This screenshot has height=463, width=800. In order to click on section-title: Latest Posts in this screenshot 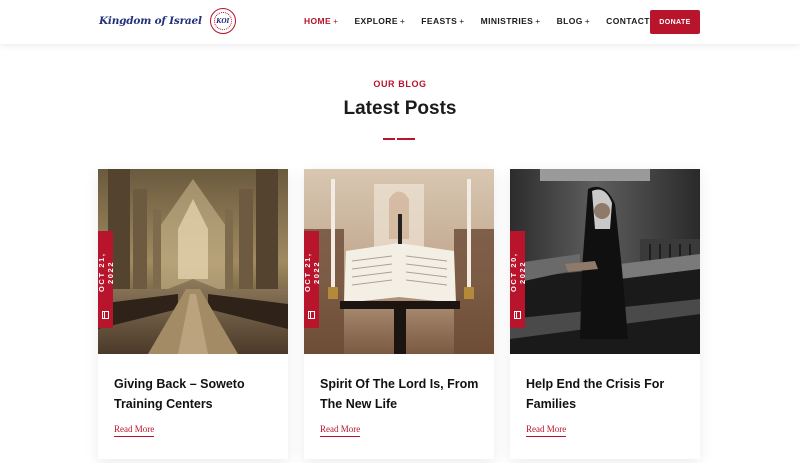, I will do `click(400, 108)`.